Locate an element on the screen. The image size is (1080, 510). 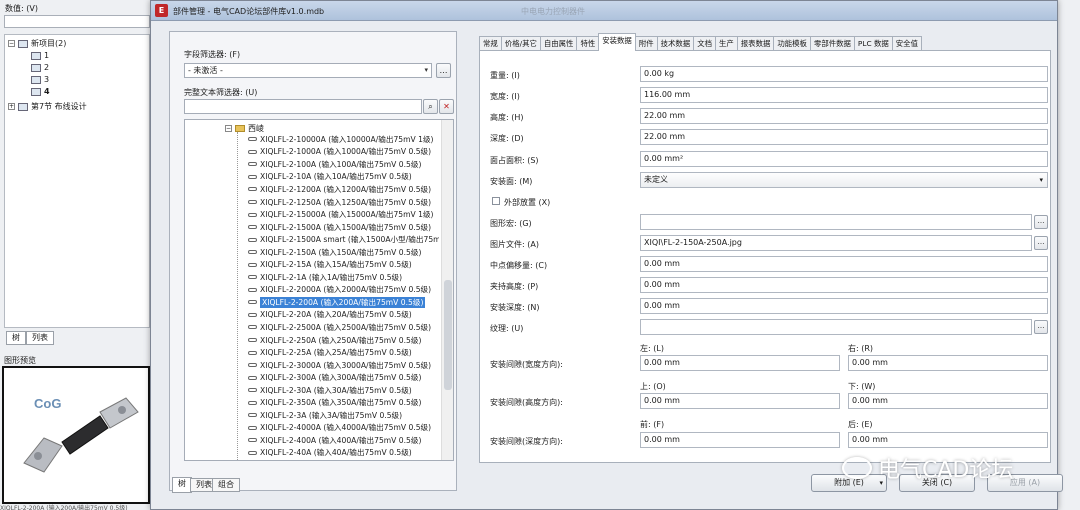
tree-node-page-1: 1 is located at coordinates (40, 55).